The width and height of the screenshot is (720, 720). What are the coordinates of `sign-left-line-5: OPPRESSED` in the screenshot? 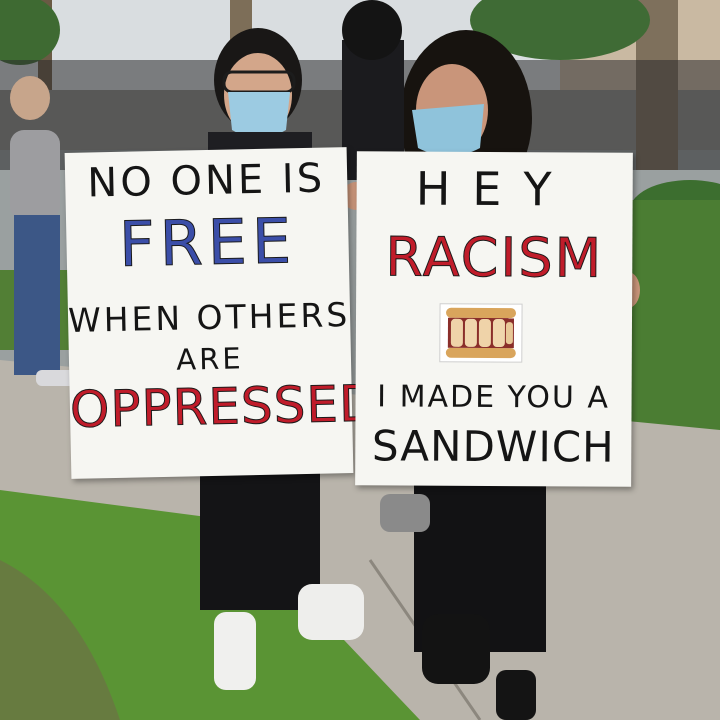 It's located at (224, 406).